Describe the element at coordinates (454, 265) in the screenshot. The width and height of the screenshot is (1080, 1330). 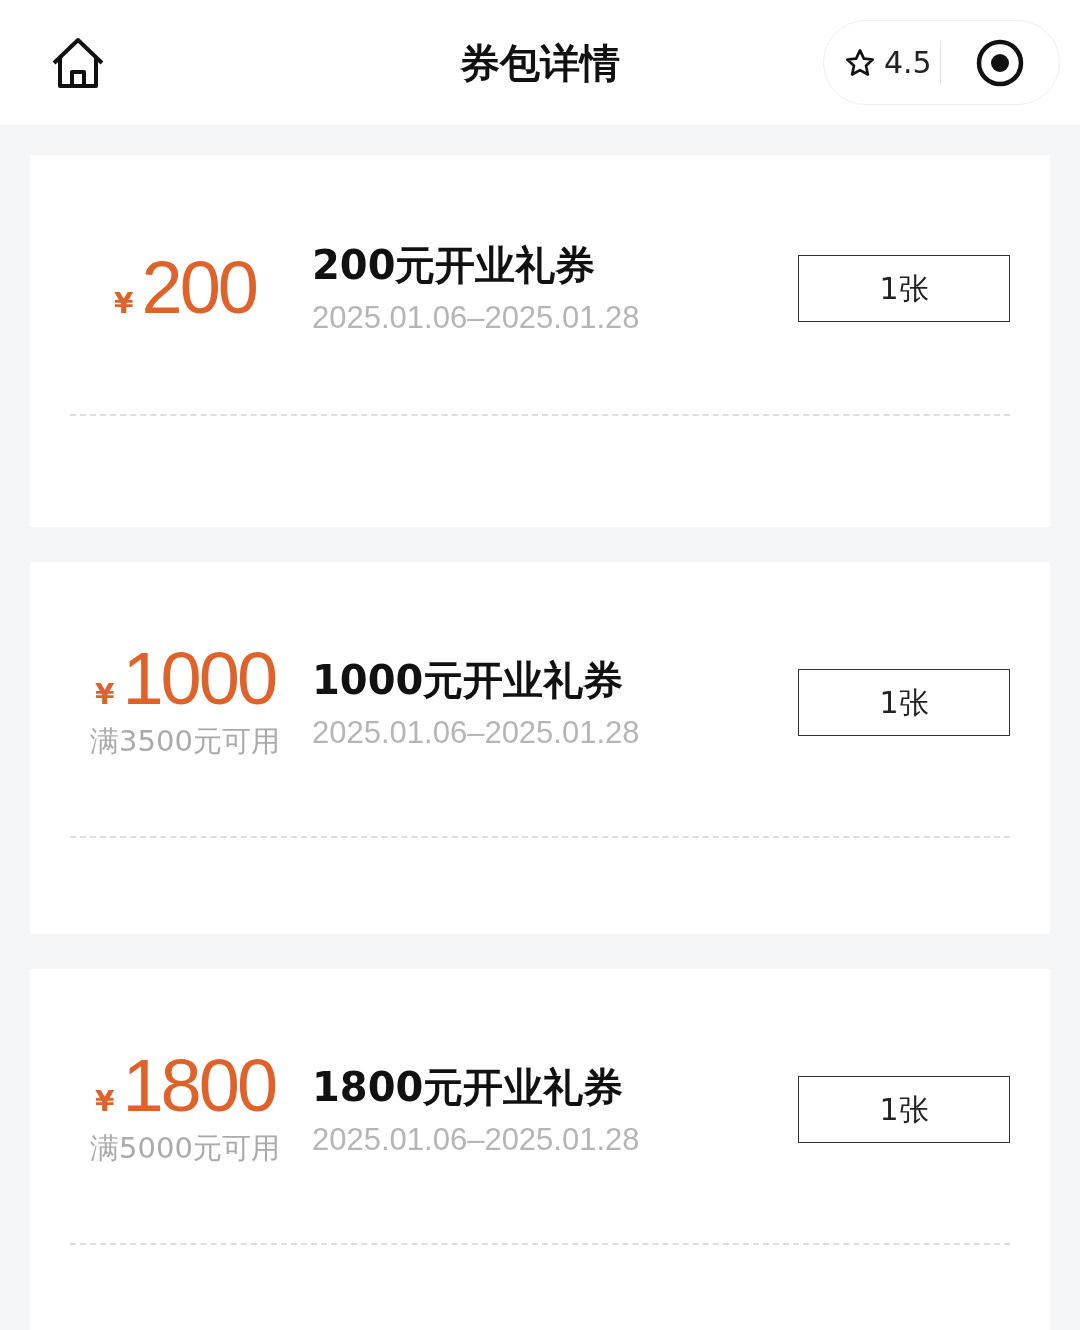
I see `coupon-title: 200元开业礼券` at that location.